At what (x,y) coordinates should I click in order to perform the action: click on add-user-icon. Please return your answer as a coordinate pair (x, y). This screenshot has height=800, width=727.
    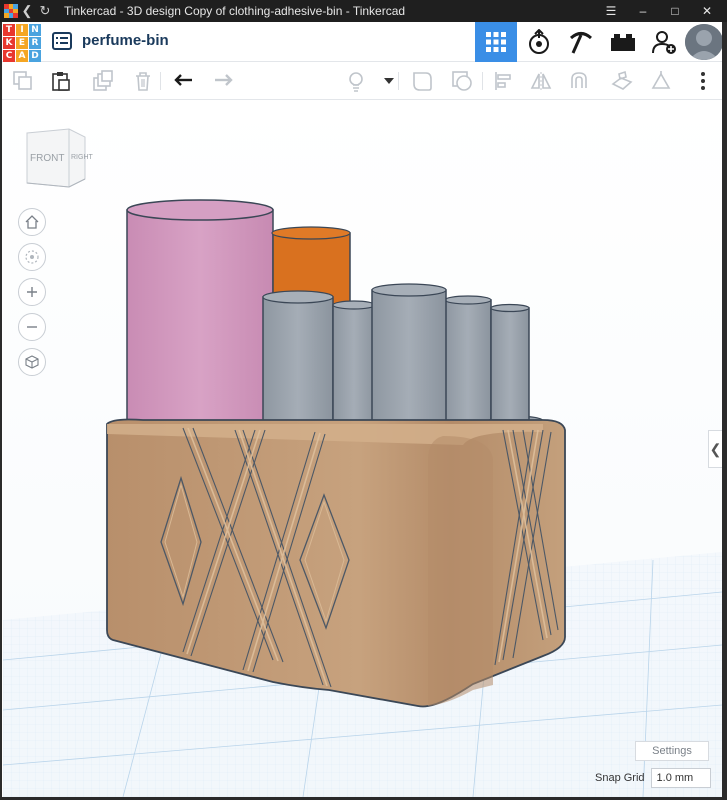
    Looking at the image, I should click on (664, 42).